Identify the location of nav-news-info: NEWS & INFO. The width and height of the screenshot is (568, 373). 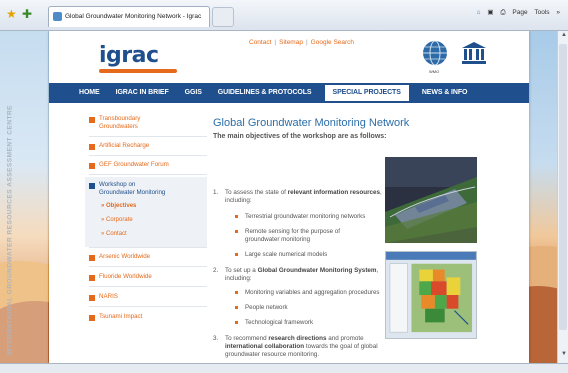
(445, 93).